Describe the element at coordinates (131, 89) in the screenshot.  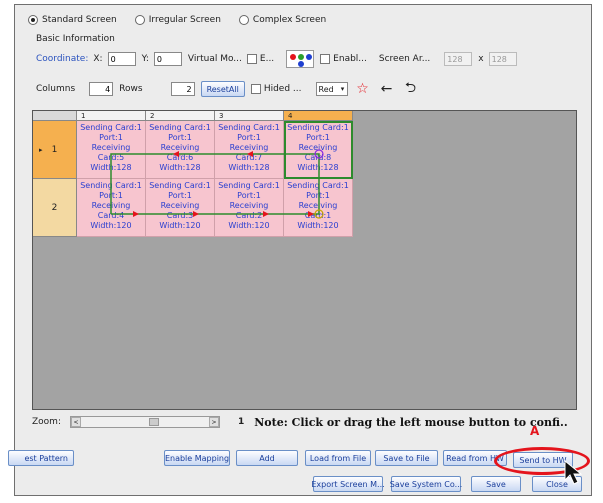
I see `rows-label: Rows` at that location.